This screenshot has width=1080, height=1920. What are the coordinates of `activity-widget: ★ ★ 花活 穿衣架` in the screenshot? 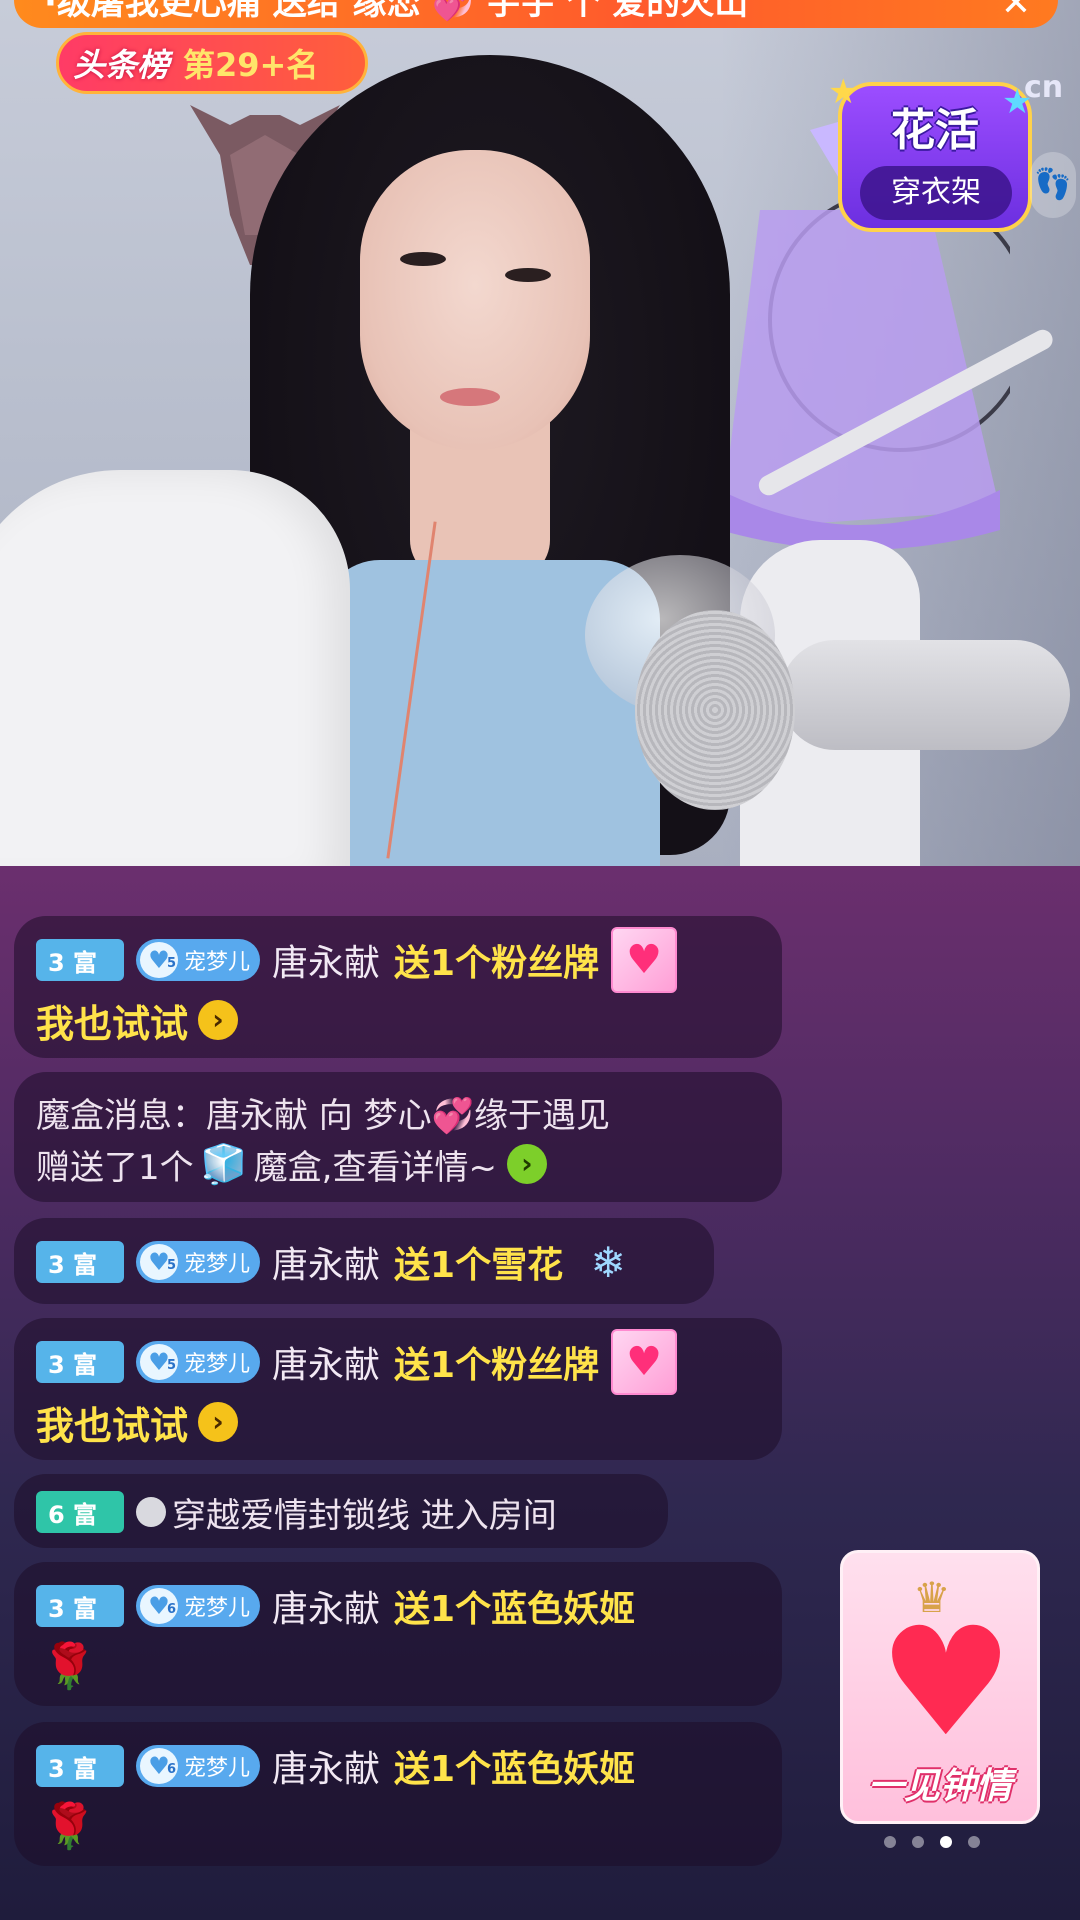 It's located at (930, 152).